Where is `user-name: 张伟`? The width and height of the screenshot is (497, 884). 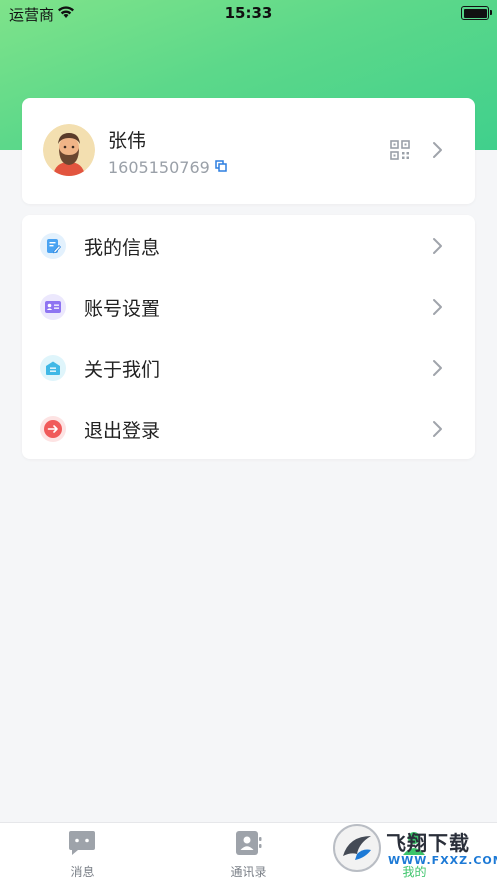 user-name: 张伟 is located at coordinates (127, 141).